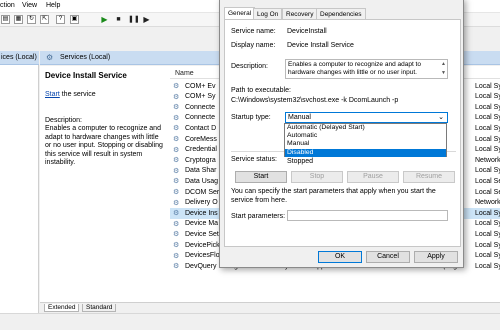 This screenshot has height=330, width=500. Describe the element at coordinates (201, 128) in the screenshot. I see `service-row-name: Contact D` at that location.